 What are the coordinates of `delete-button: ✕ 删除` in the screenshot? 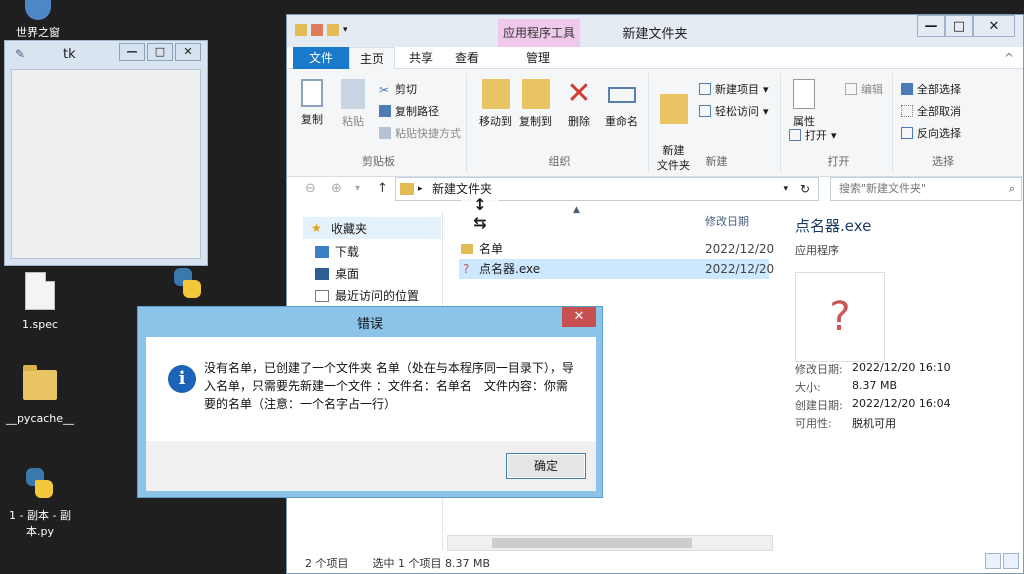 It's located at (579, 104).